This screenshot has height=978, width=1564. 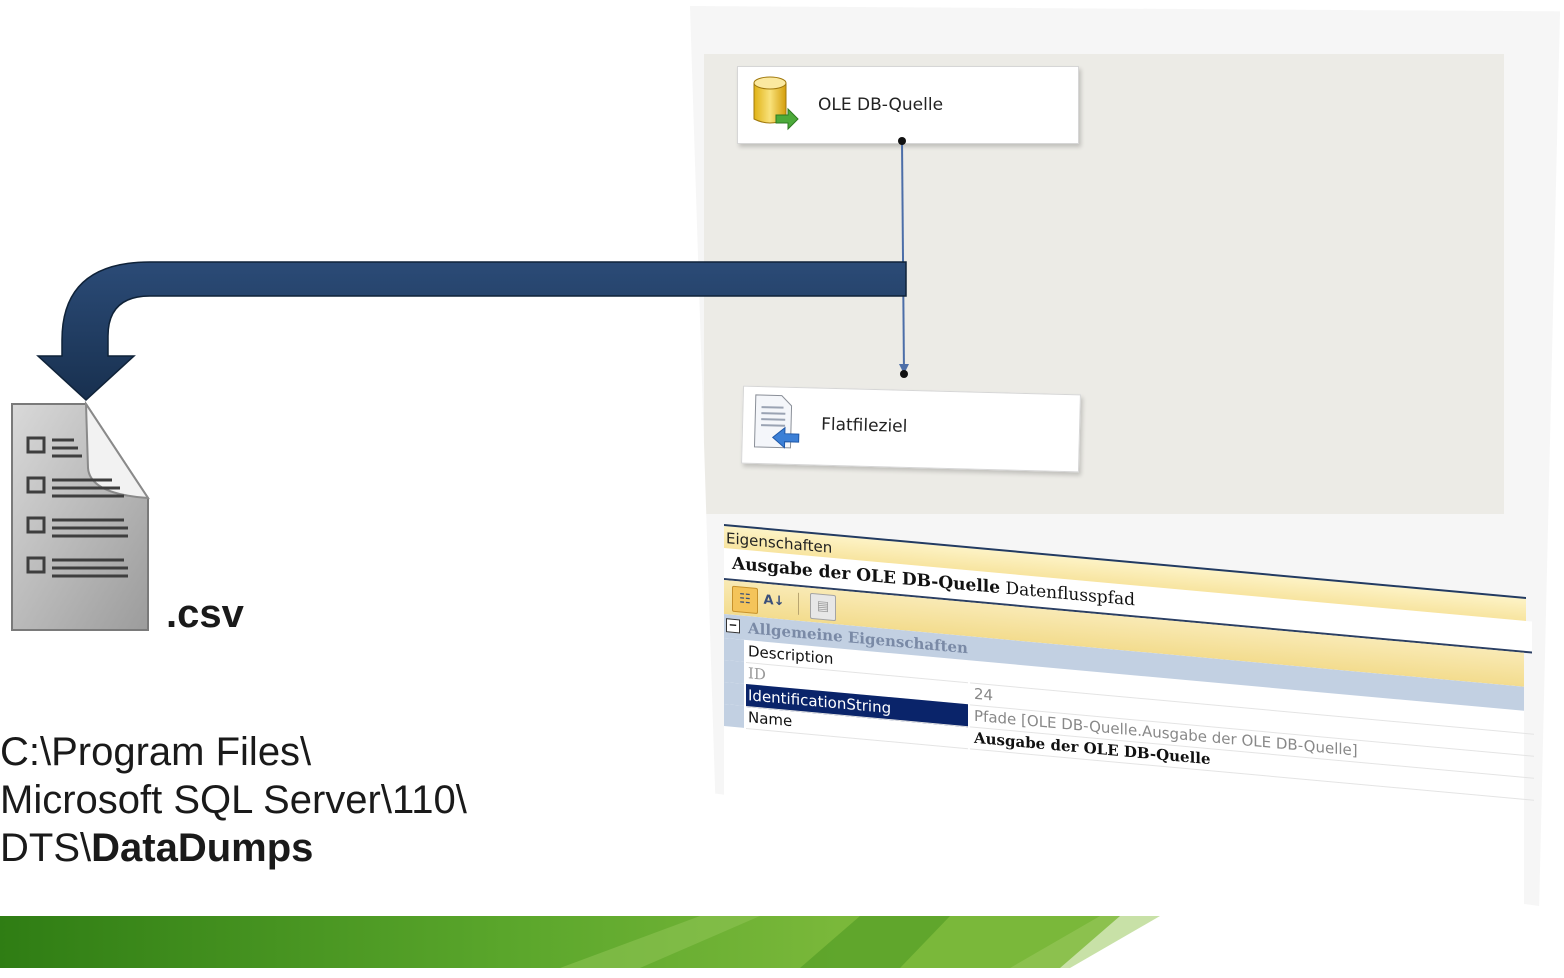 What do you see at coordinates (580, 942) in the screenshot?
I see `footer-band` at bounding box center [580, 942].